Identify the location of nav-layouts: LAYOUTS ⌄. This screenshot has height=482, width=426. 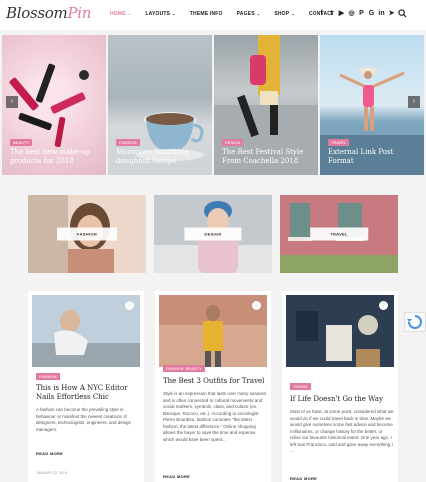
(160, 14).